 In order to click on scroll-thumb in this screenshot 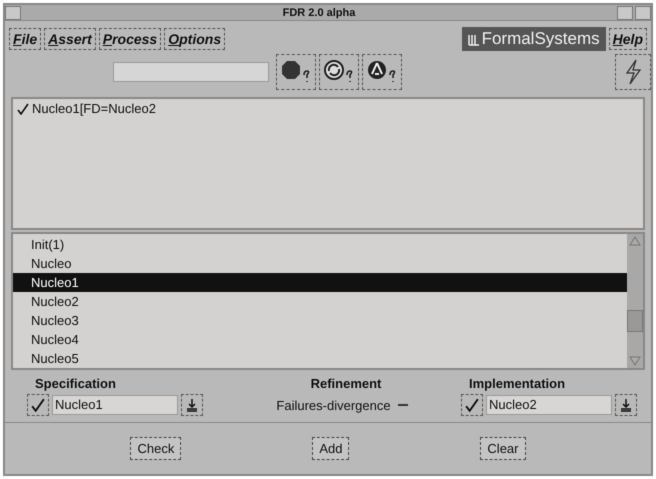, I will do `click(635, 321)`.